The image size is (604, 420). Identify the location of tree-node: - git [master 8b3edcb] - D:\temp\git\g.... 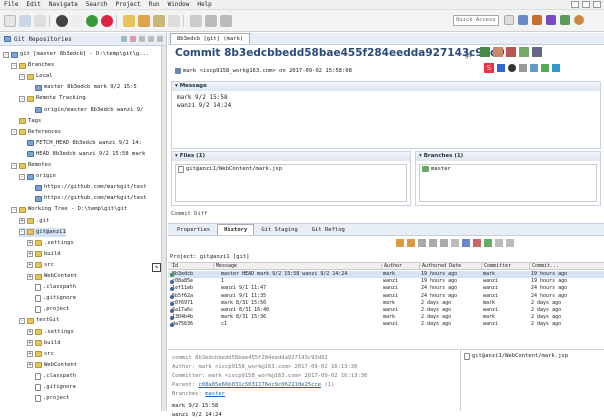
(76, 54).